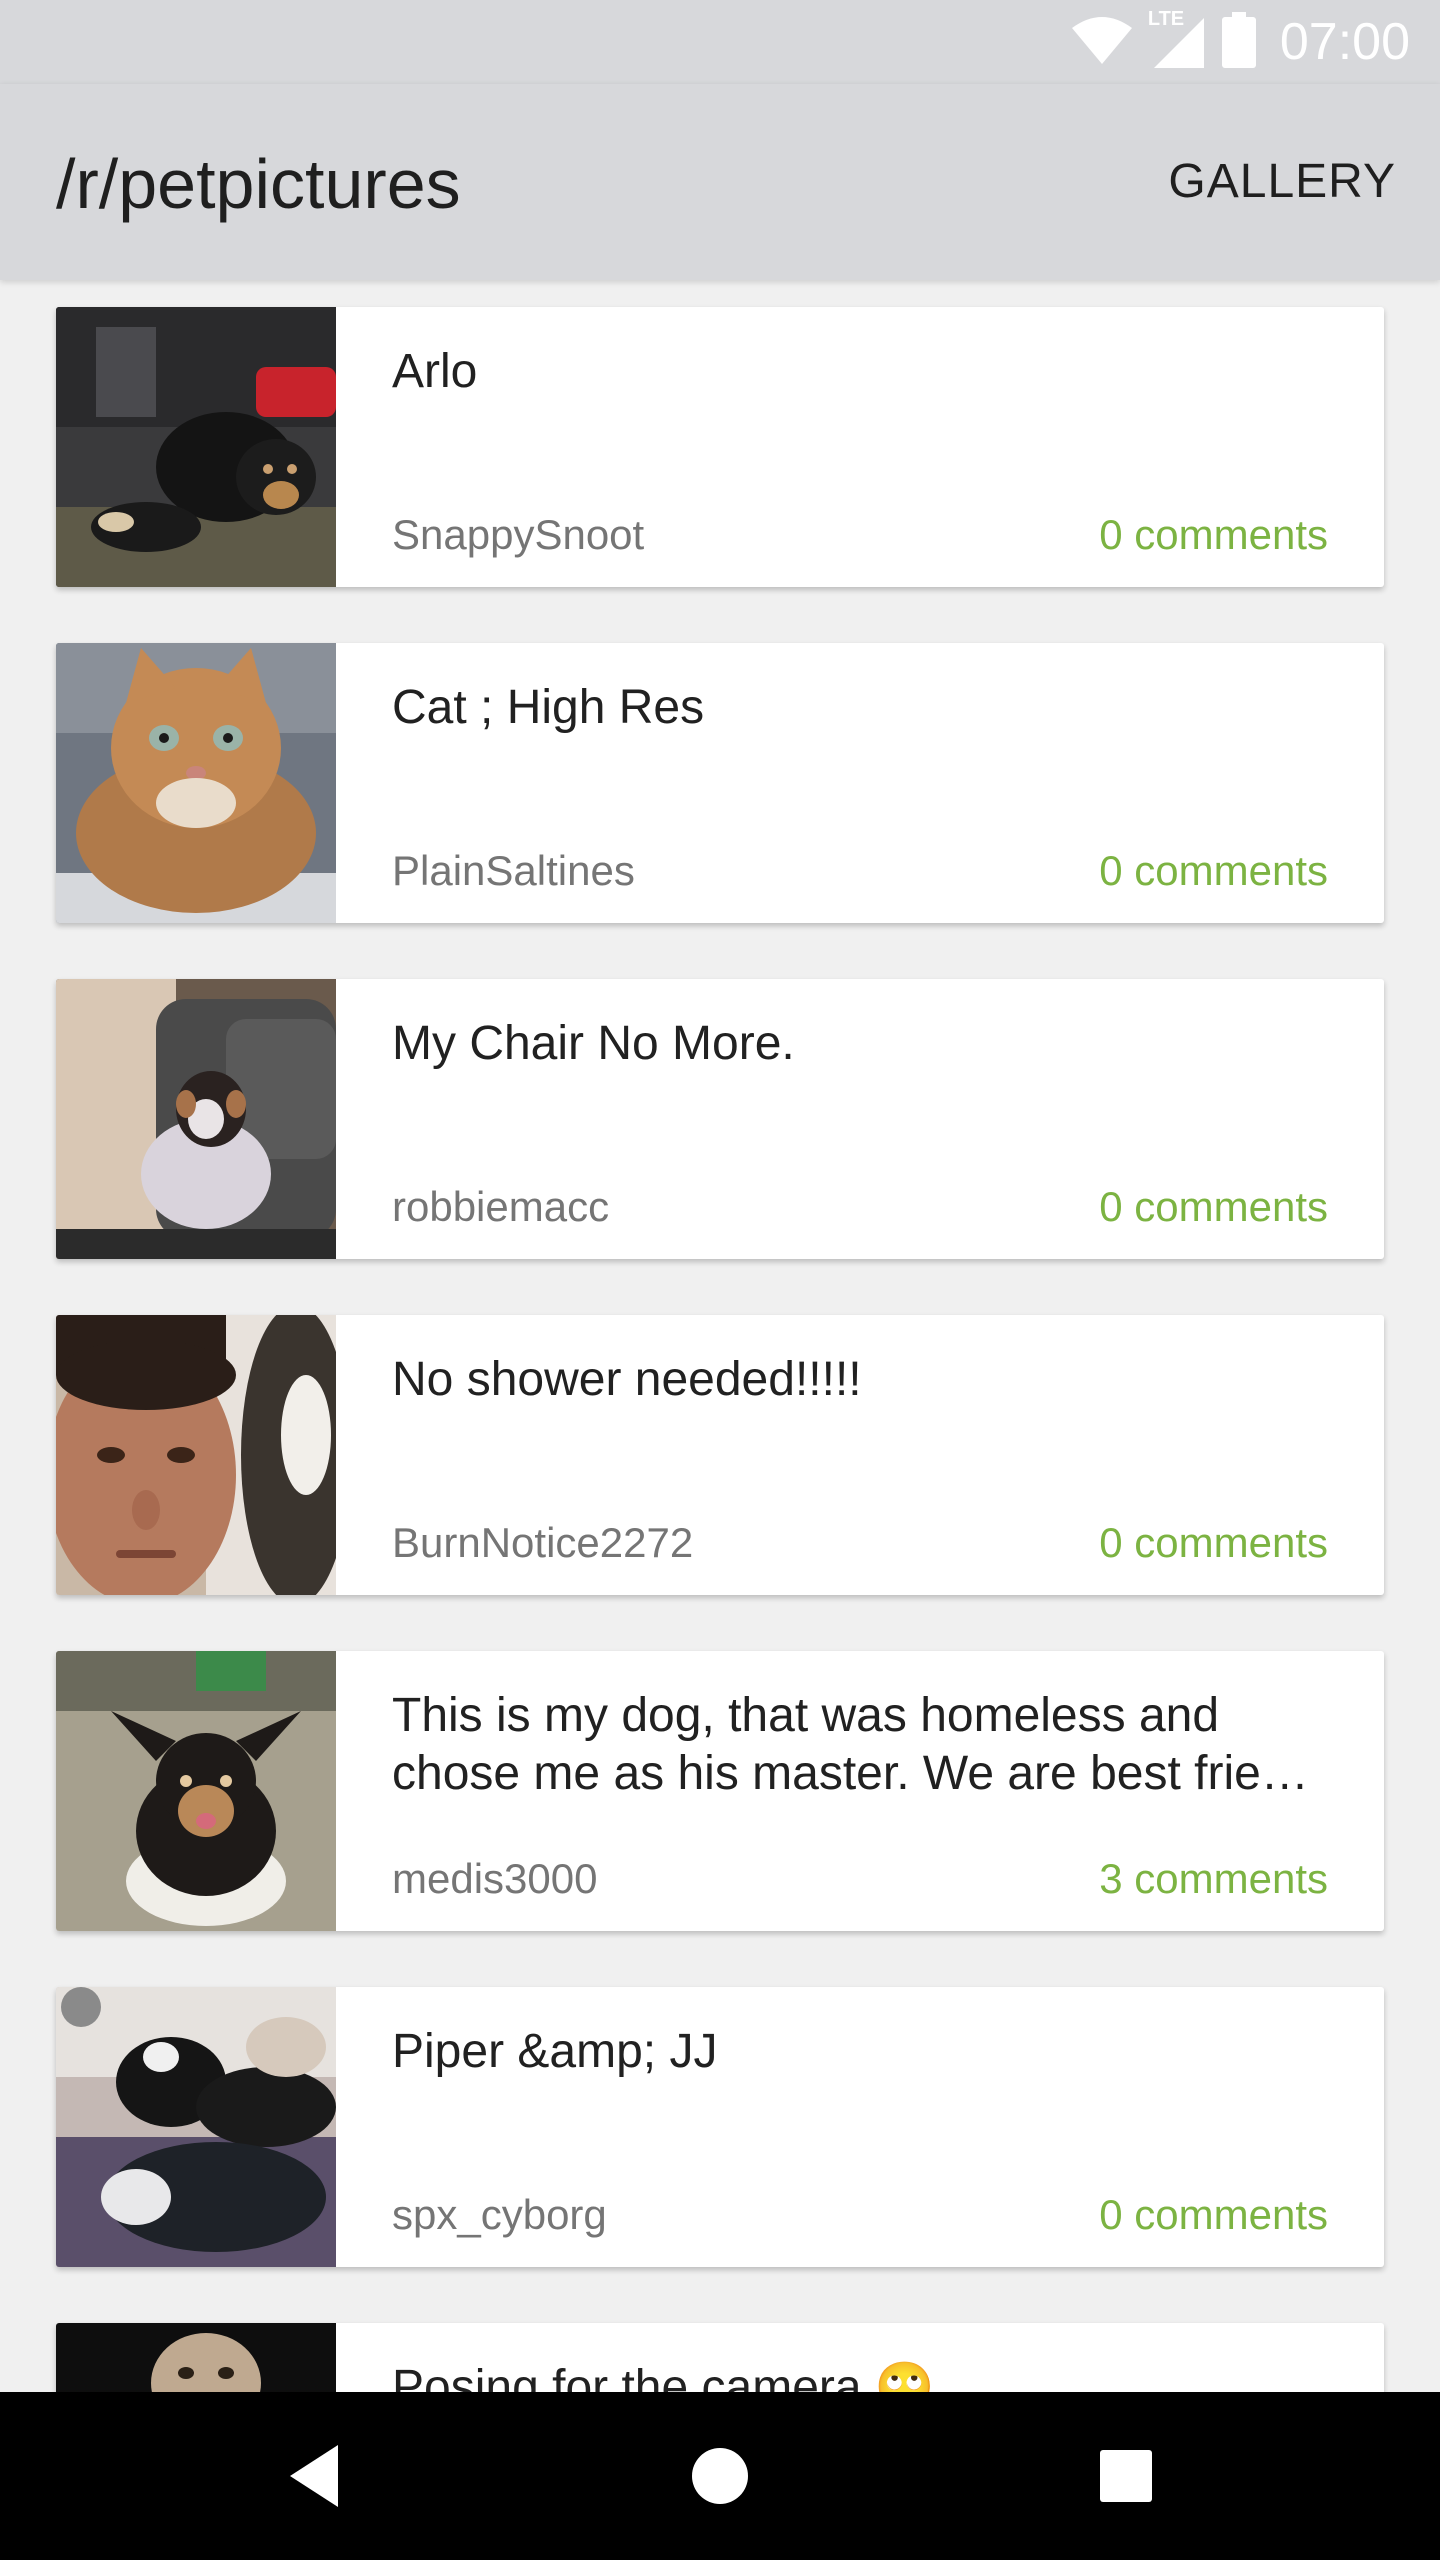  I want to click on post-author: robbiemacc, so click(500, 1207).